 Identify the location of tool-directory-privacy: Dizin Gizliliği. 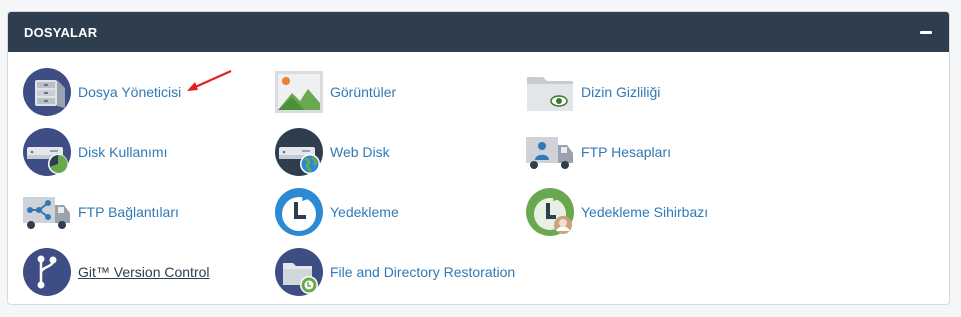
(592, 92).